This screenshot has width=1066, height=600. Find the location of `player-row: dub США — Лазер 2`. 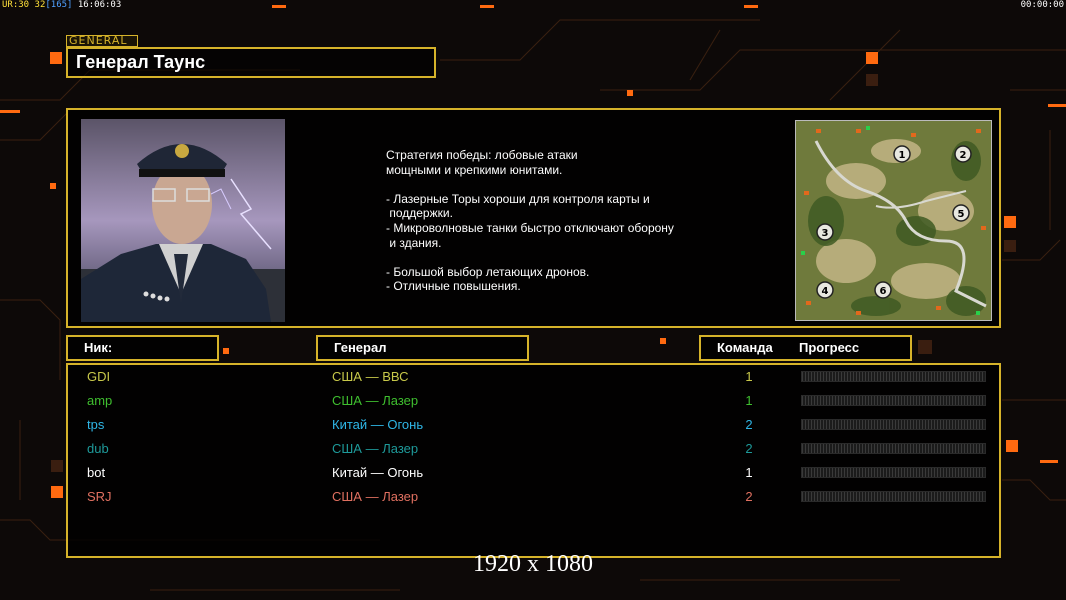

player-row: dub США — Лазер 2 is located at coordinates (533, 451).